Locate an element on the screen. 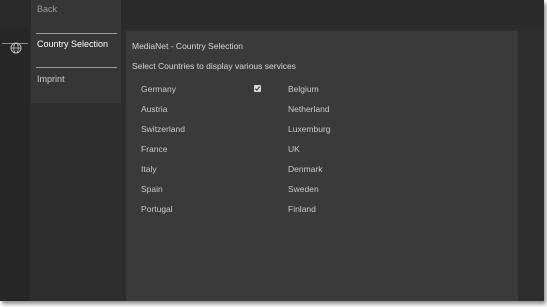 This screenshot has height=307, width=547. country-option: Denmark is located at coordinates (305, 169).